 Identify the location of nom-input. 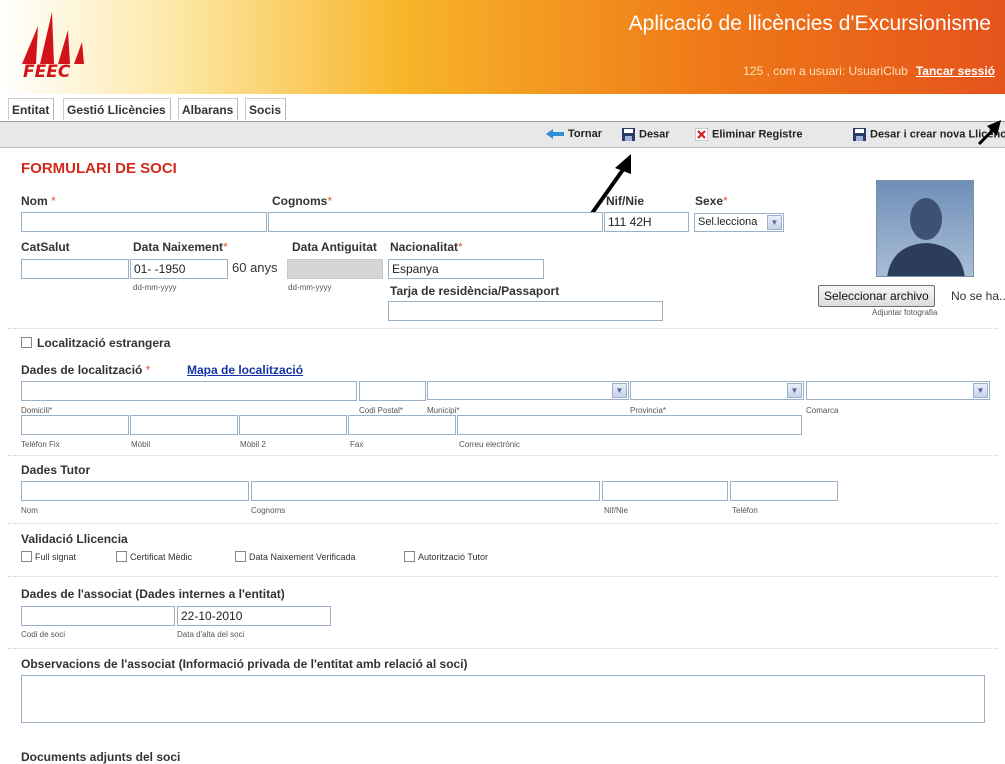
(144, 222).